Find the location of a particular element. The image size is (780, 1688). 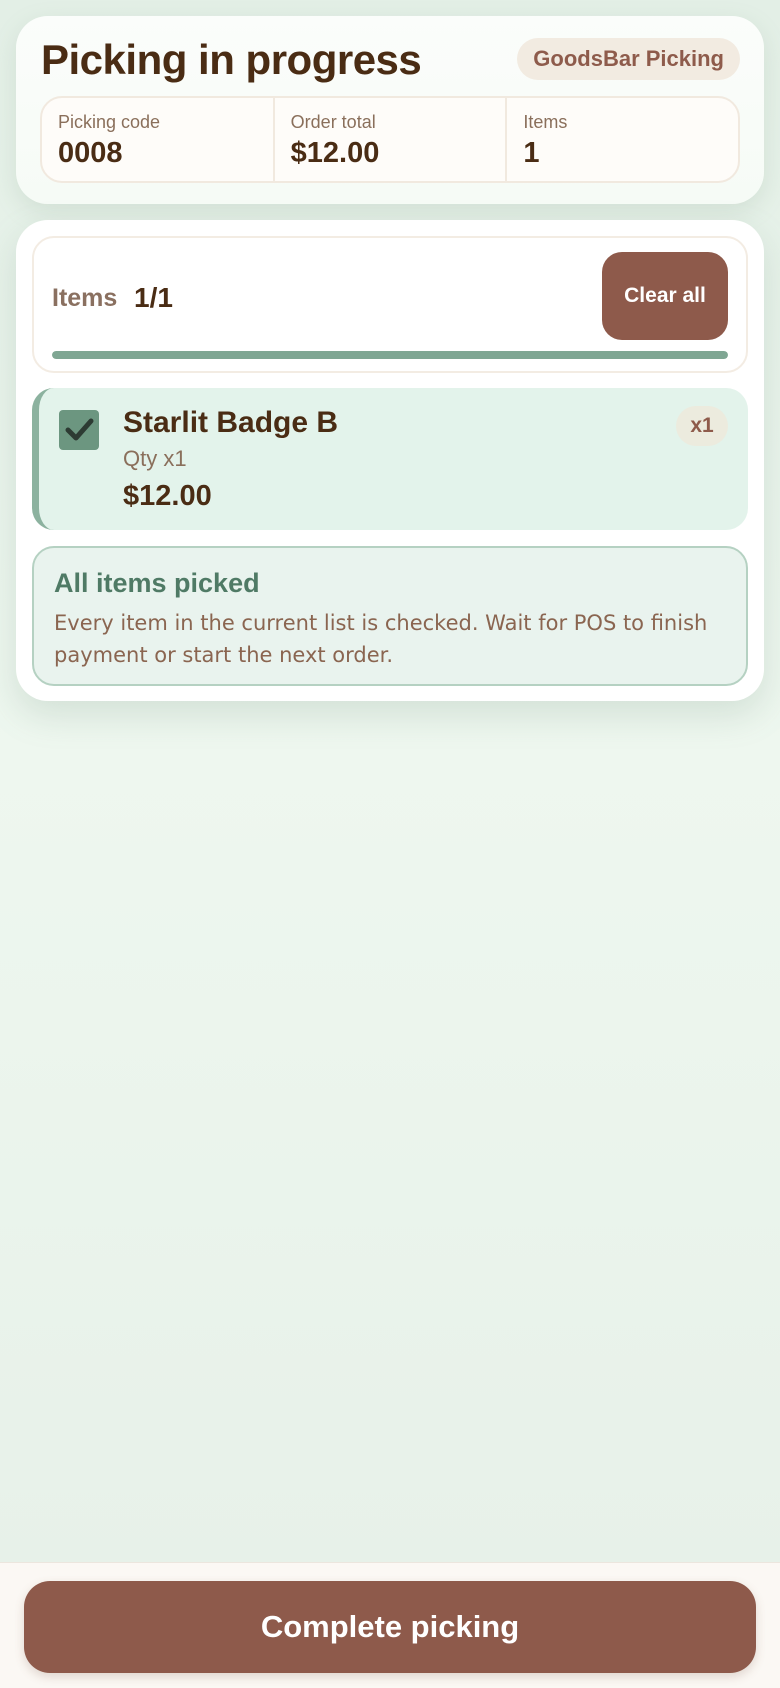

stat-label: Order total is located at coordinates (333, 122).